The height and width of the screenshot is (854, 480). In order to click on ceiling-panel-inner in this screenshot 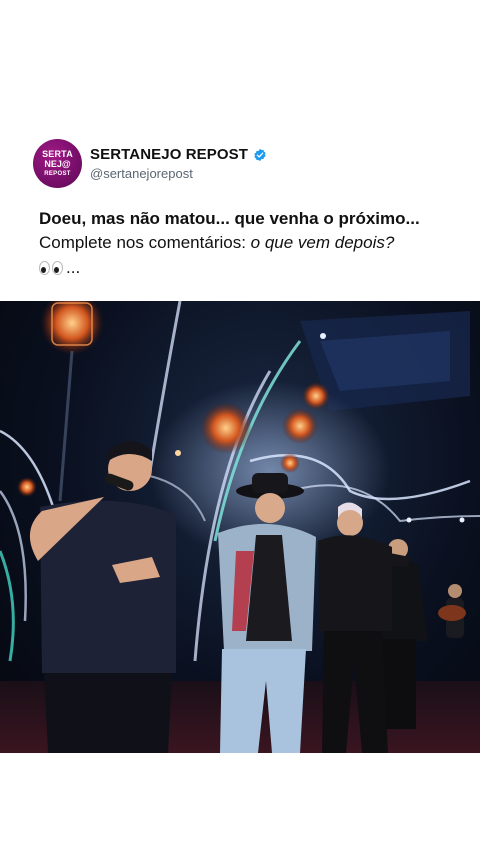, I will do `click(385, 361)`.